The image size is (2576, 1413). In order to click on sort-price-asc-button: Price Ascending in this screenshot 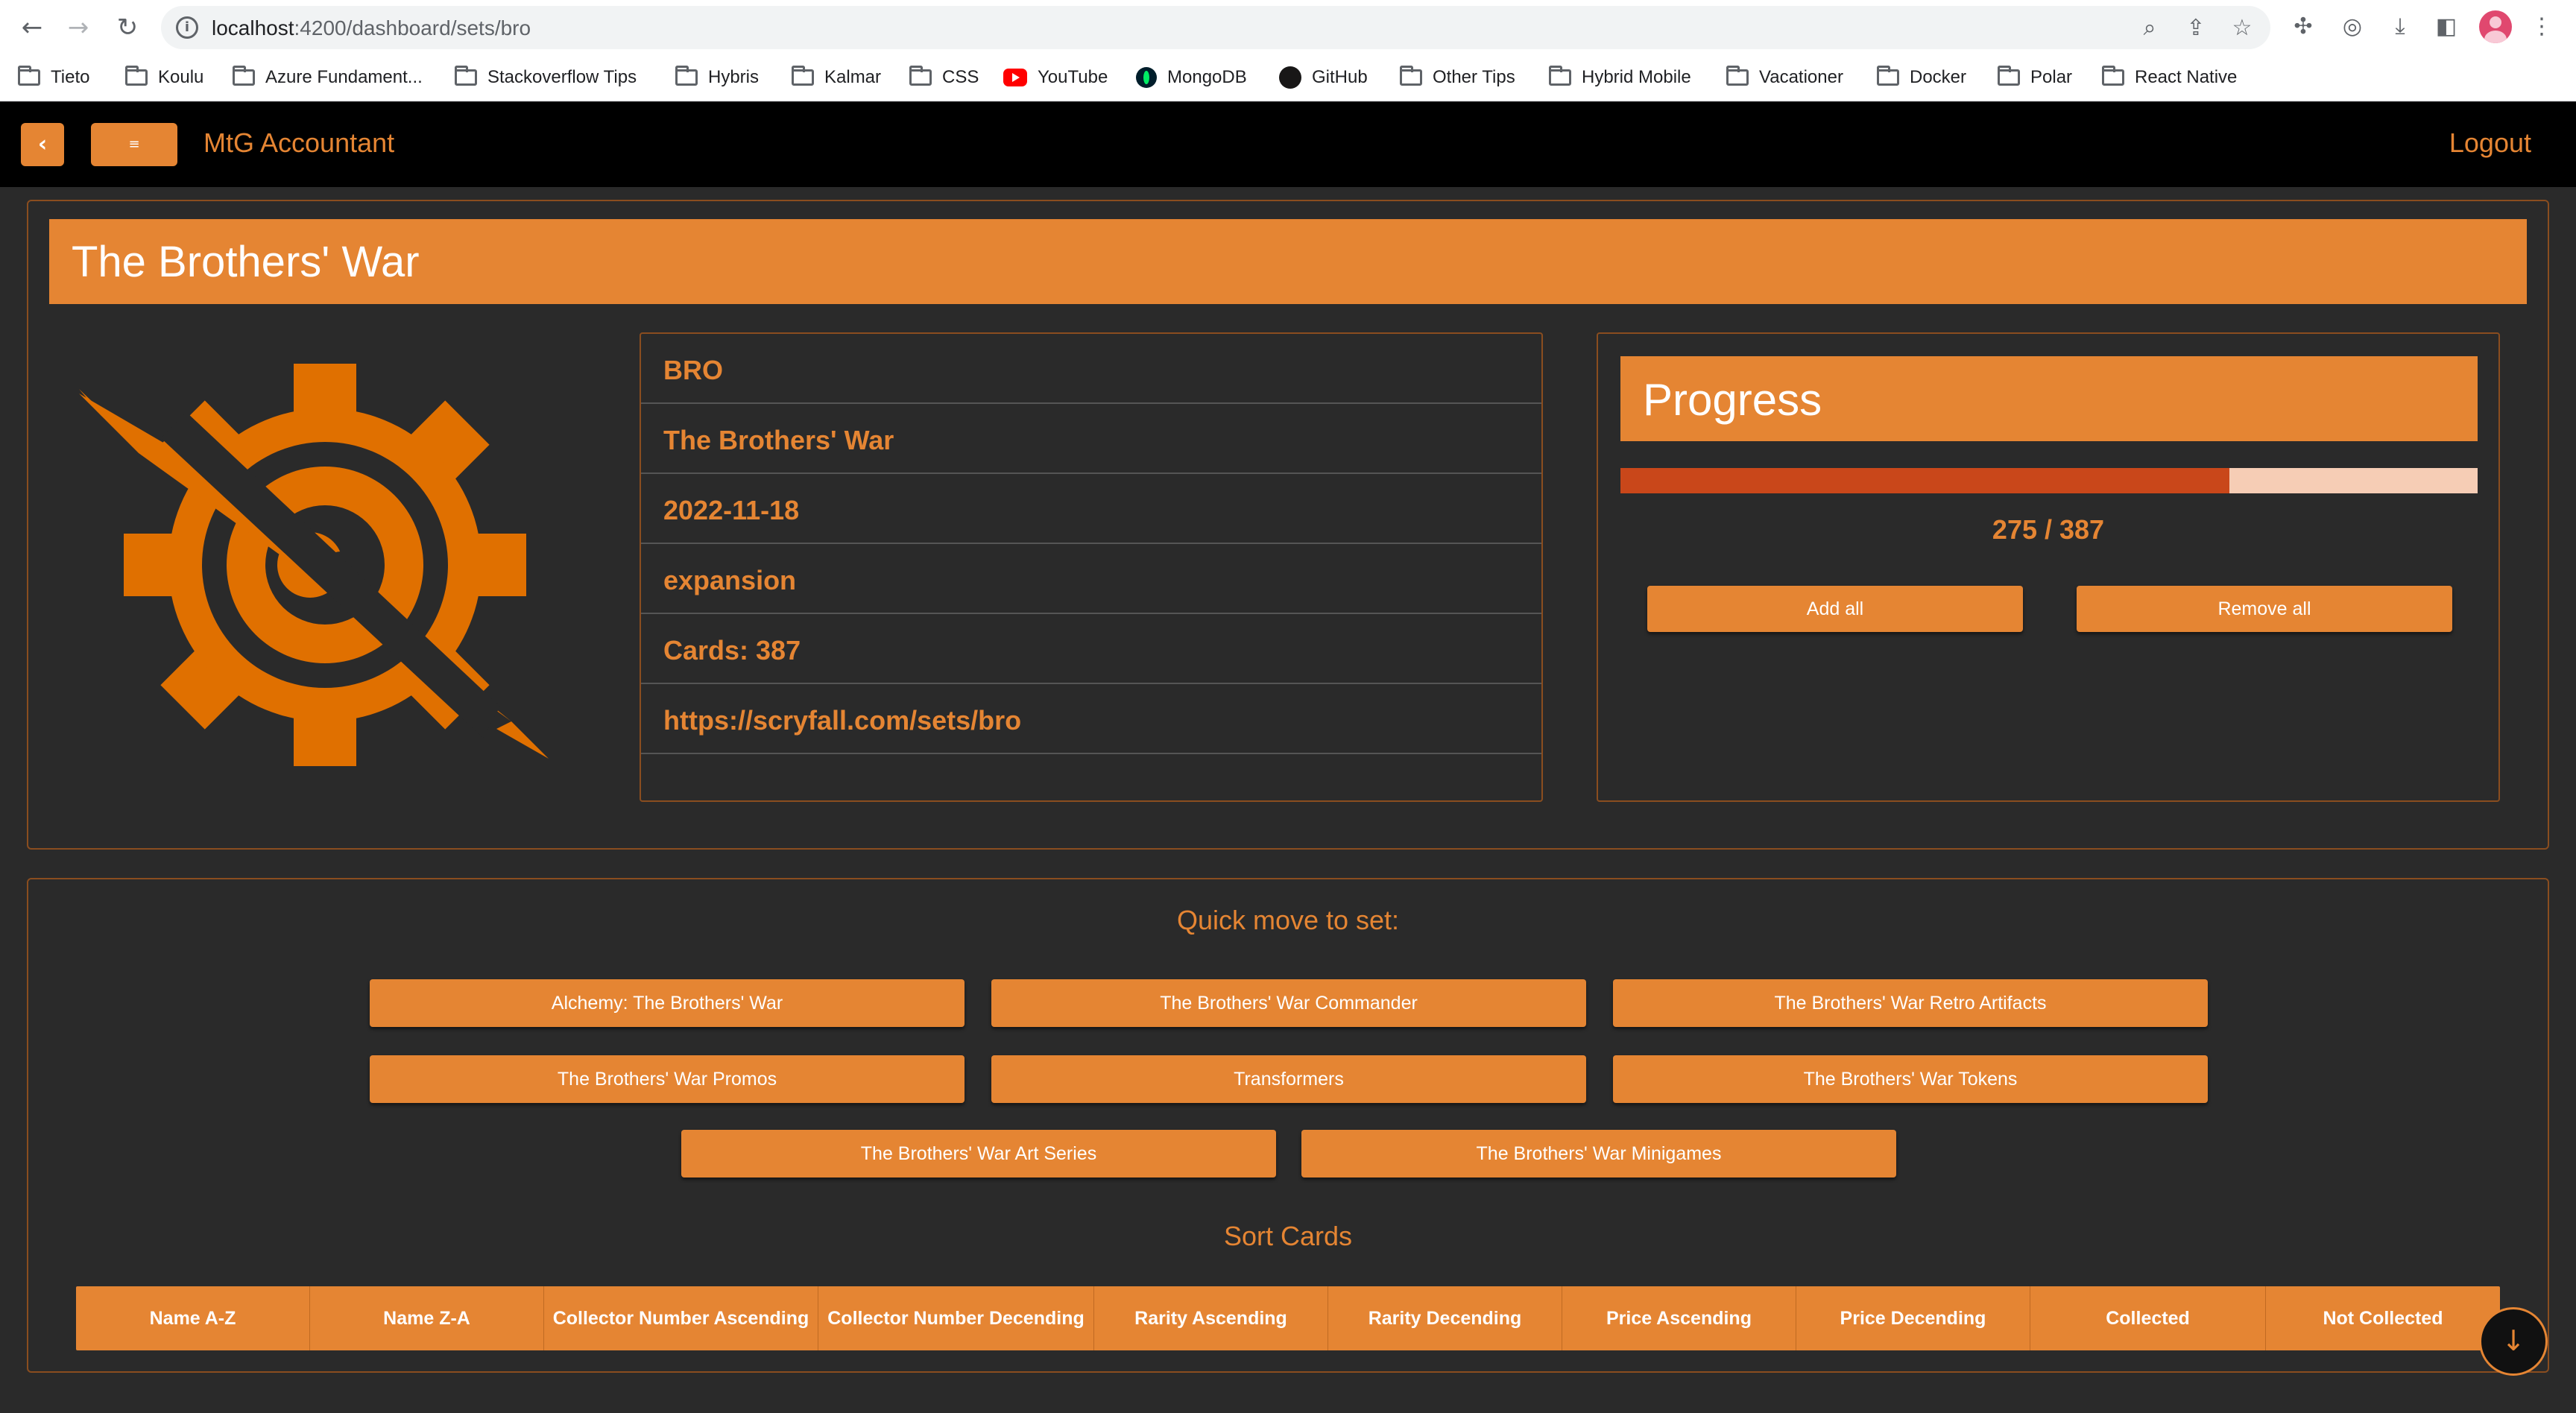, I will do `click(1679, 1318)`.